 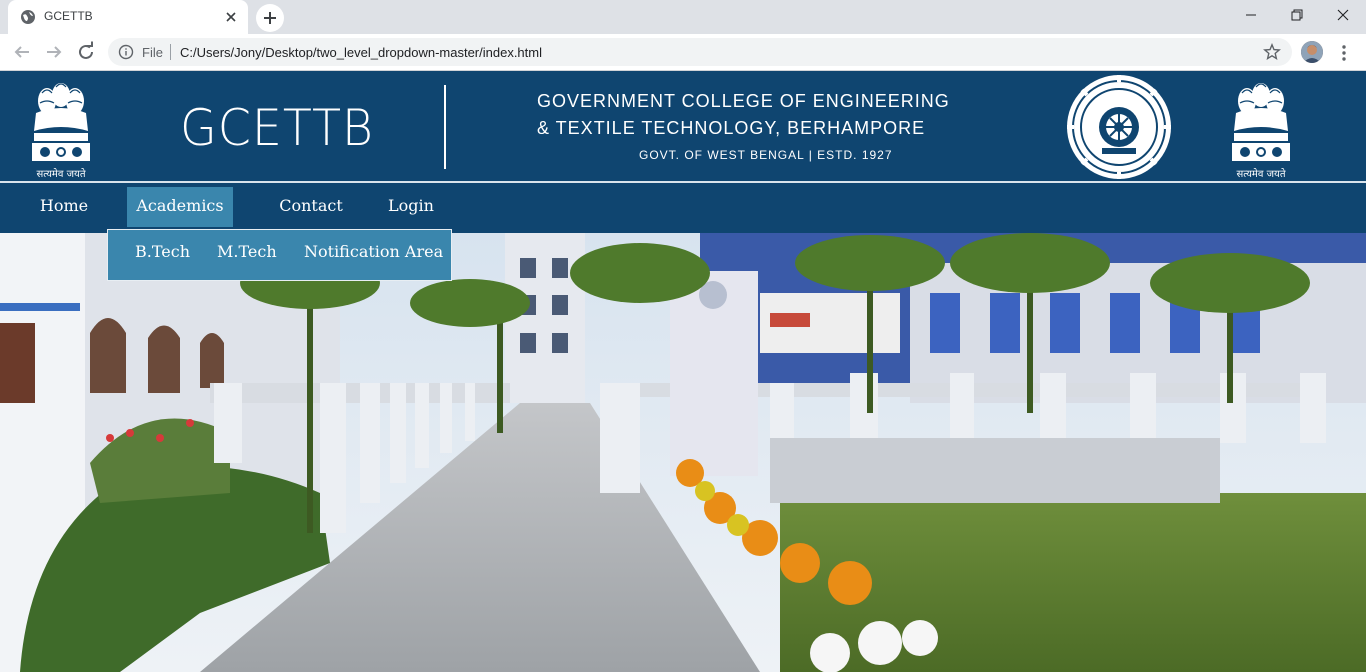 What do you see at coordinates (22, 52) in the screenshot?
I see `back-icon` at bounding box center [22, 52].